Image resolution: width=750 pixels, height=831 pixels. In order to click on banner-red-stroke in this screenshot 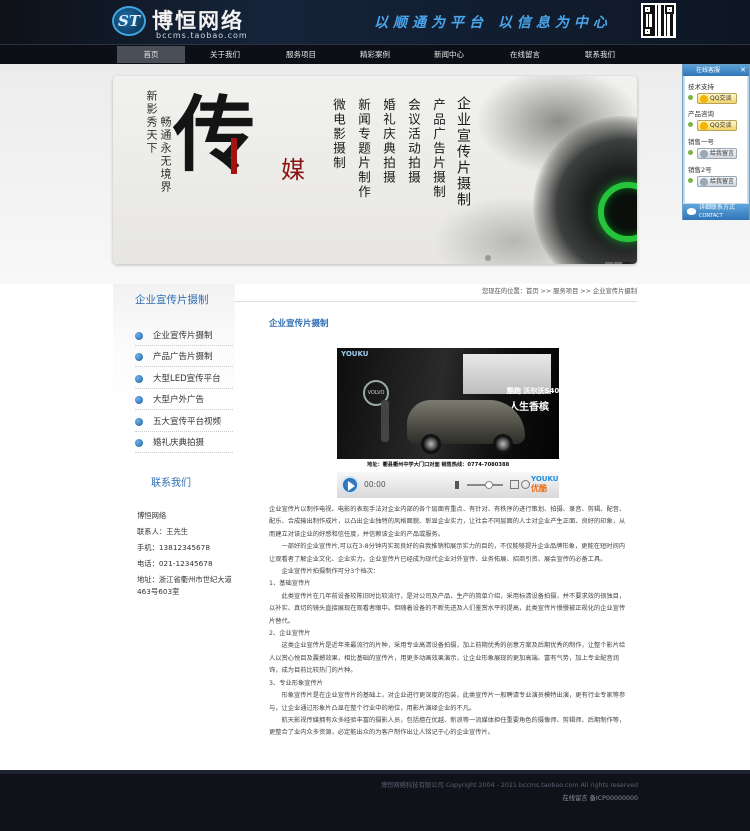, I will do `click(234, 156)`.